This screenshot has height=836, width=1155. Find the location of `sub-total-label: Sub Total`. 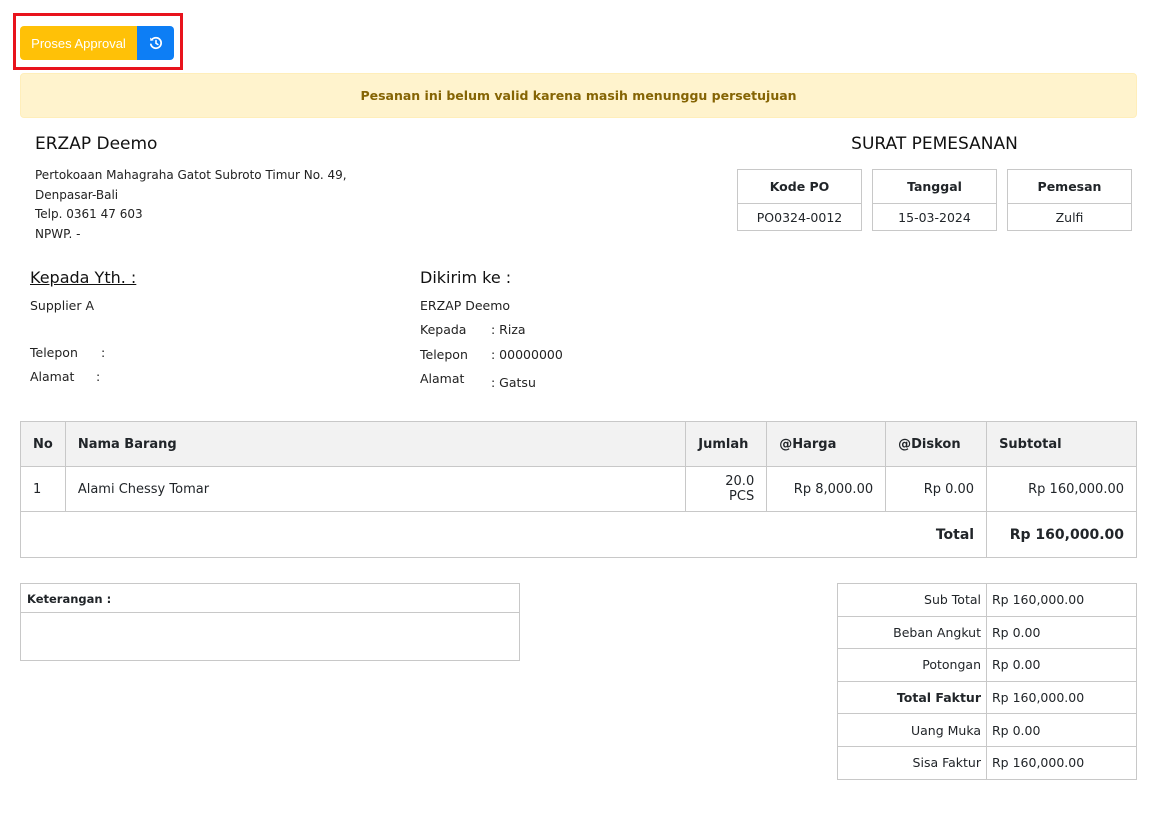

sub-total-label: Sub Total is located at coordinates (912, 600).